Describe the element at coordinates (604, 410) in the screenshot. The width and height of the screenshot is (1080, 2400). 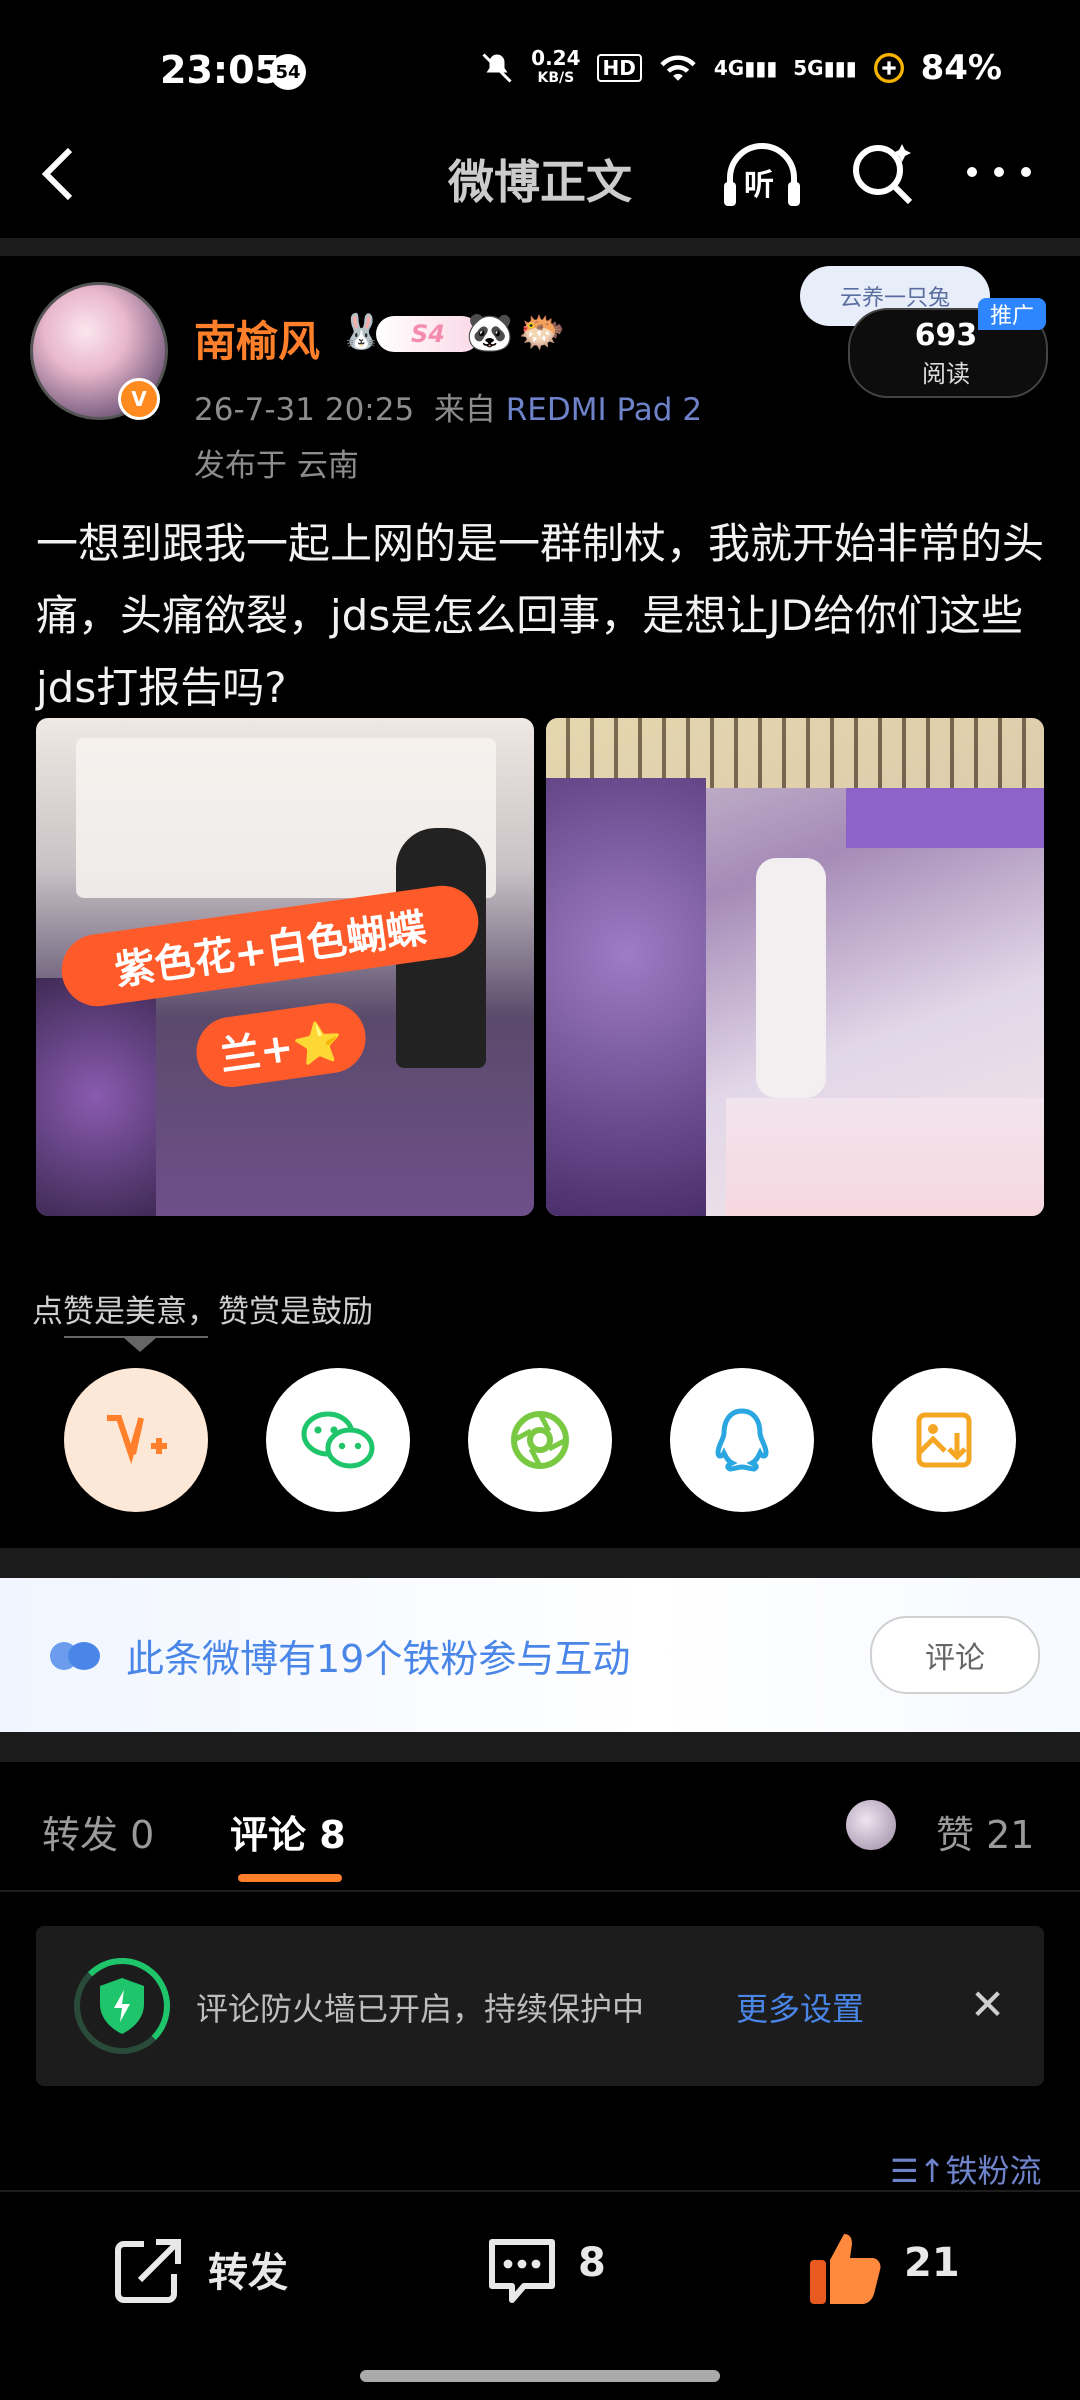
I see `post-device: REDMI Pad 2` at that location.